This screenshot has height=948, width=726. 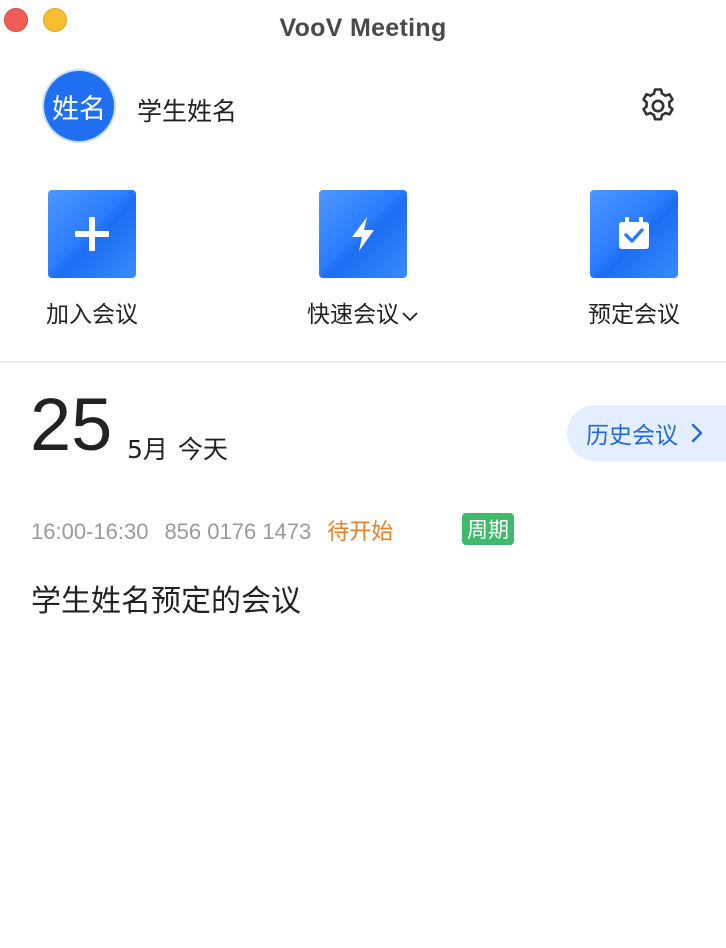 I want to click on date-month-today: 5月 今天, so click(x=177, y=448).